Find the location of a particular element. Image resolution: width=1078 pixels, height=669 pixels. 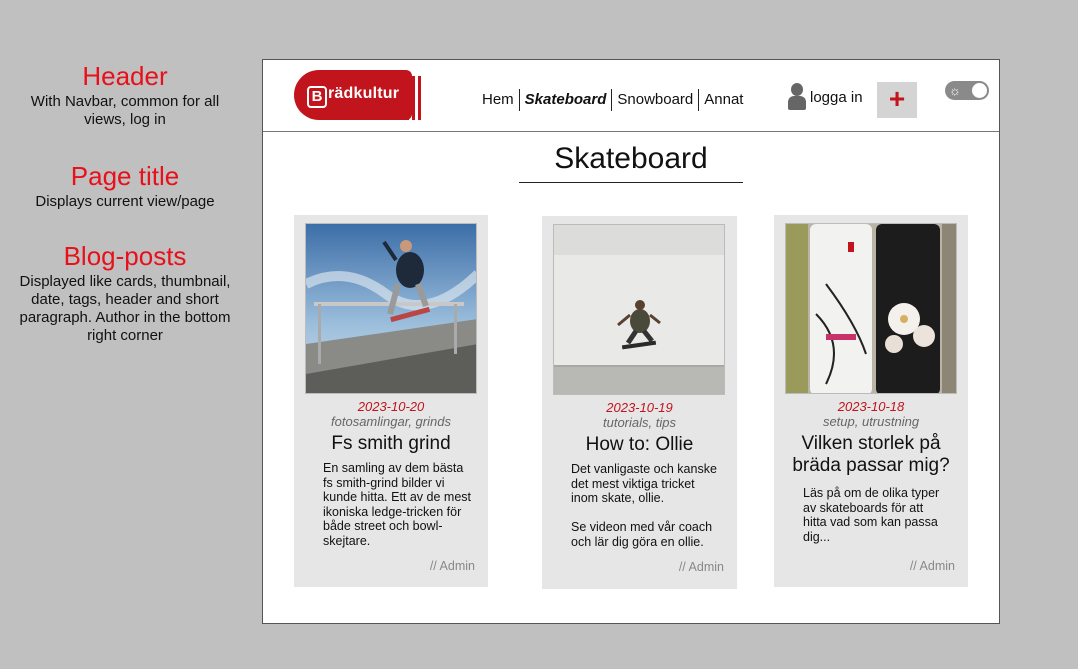

post-title: Vilken storlek på bräda passar mig? is located at coordinates (871, 455).